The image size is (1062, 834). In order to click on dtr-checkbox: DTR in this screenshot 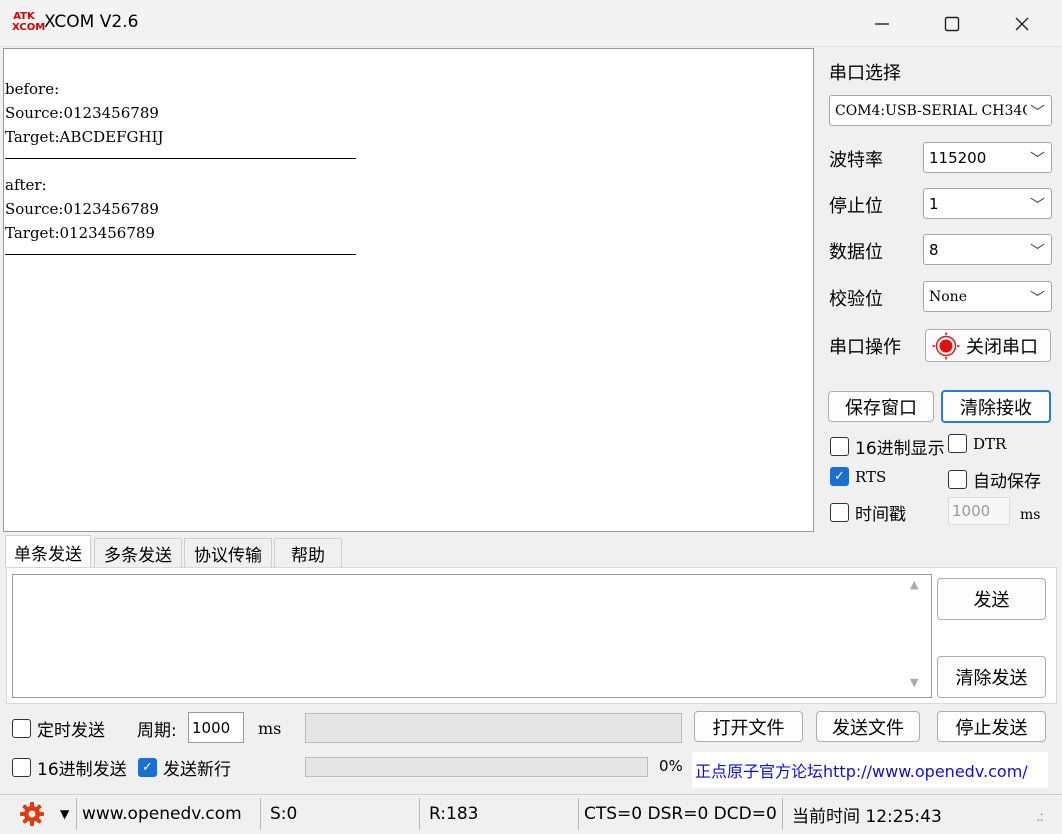, I will do `click(977, 443)`.